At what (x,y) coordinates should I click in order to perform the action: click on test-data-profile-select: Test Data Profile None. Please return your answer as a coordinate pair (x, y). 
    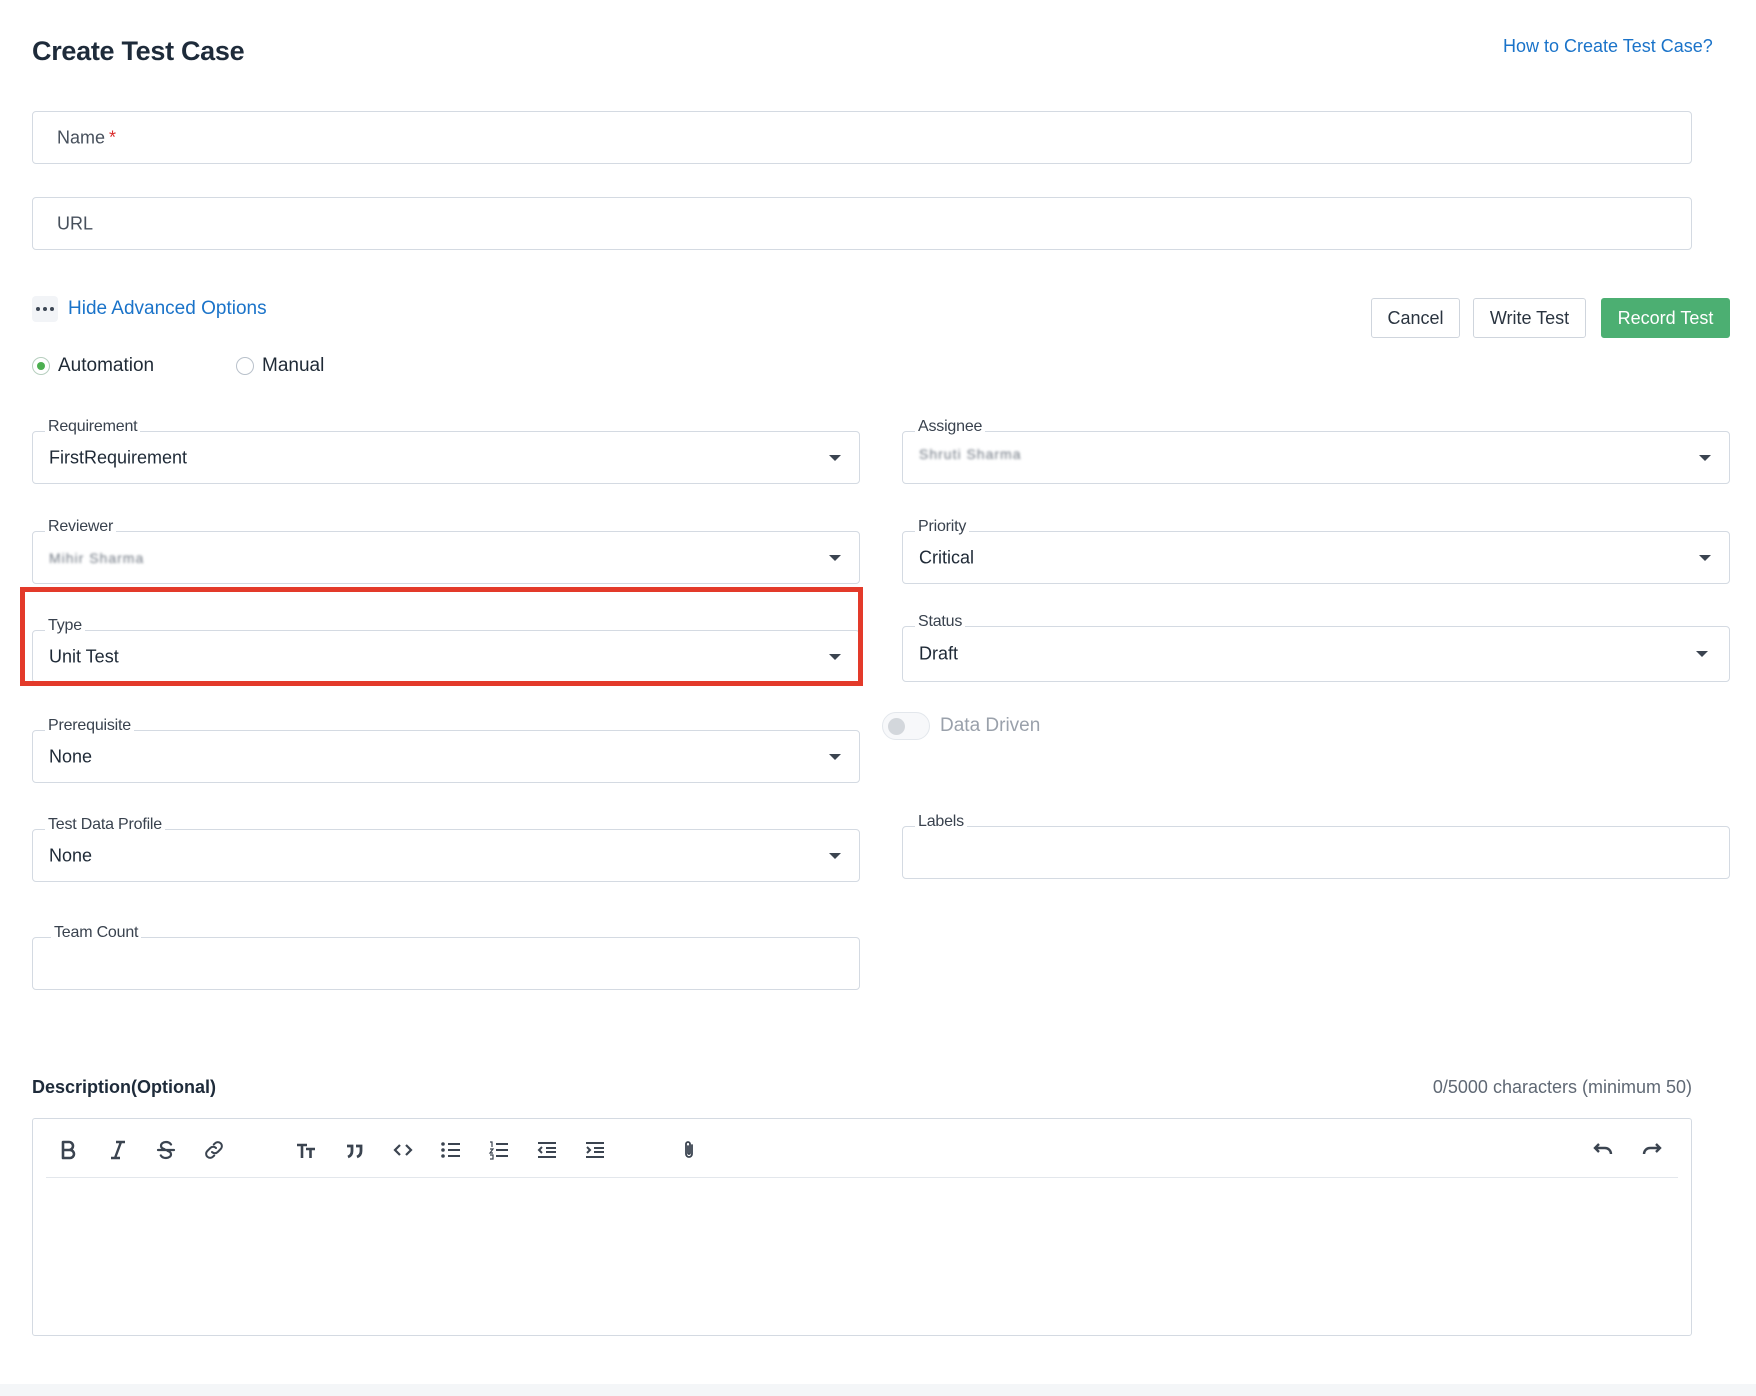
    Looking at the image, I should click on (446, 849).